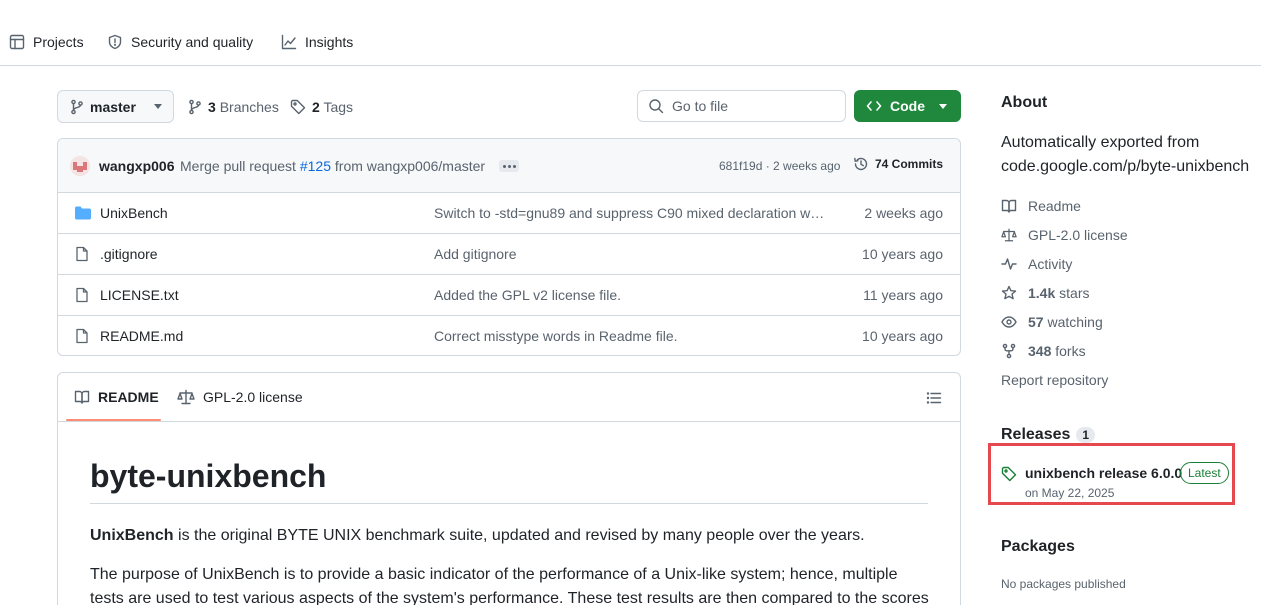 This screenshot has width=1261, height=605. What do you see at coordinates (180, 42) in the screenshot?
I see `nav-security: Security and quality` at bounding box center [180, 42].